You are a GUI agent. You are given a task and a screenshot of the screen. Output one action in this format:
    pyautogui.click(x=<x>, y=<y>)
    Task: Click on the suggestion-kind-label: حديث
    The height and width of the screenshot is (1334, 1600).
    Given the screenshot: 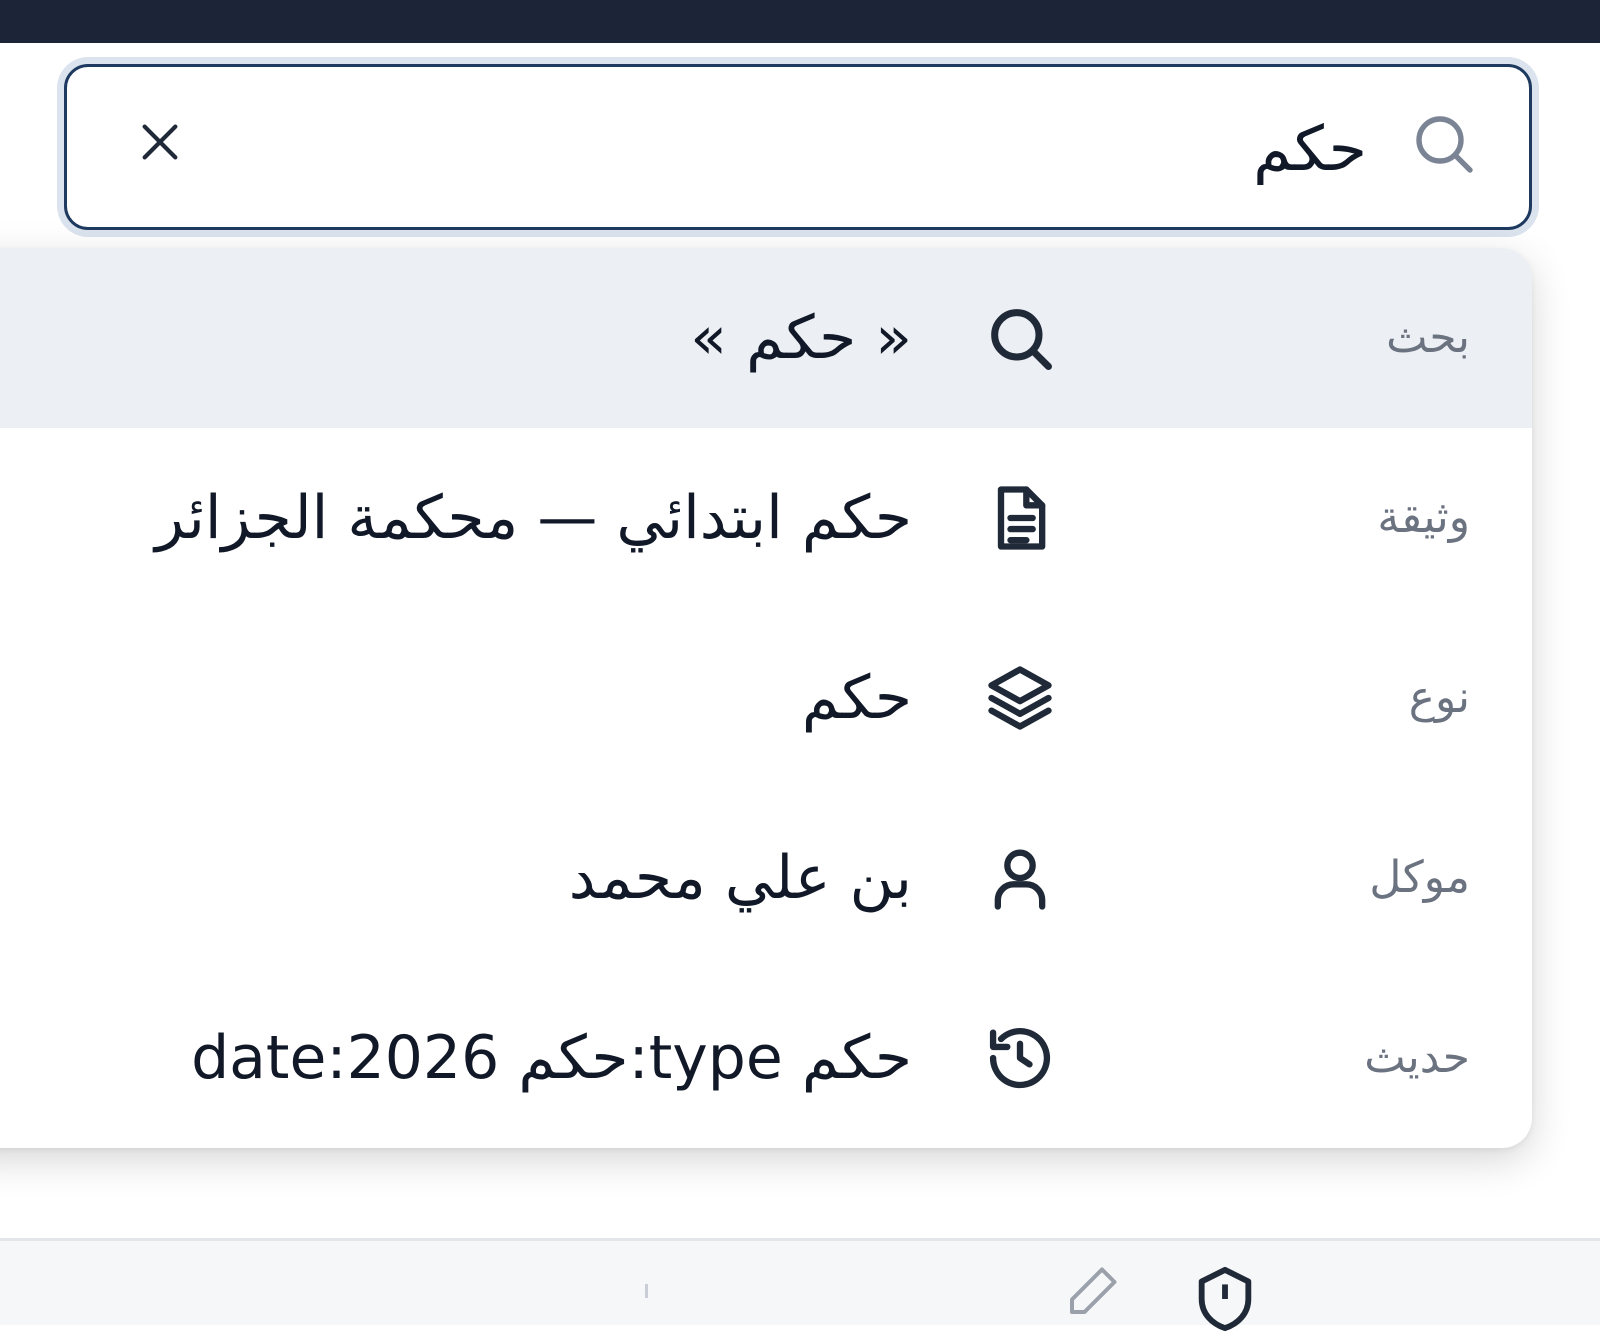 What is the action you would take?
    pyautogui.click(x=1417, y=1057)
    